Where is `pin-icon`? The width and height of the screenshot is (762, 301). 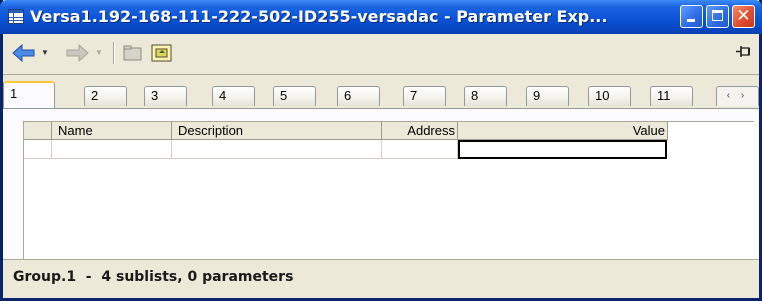 pin-icon is located at coordinates (744, 52).